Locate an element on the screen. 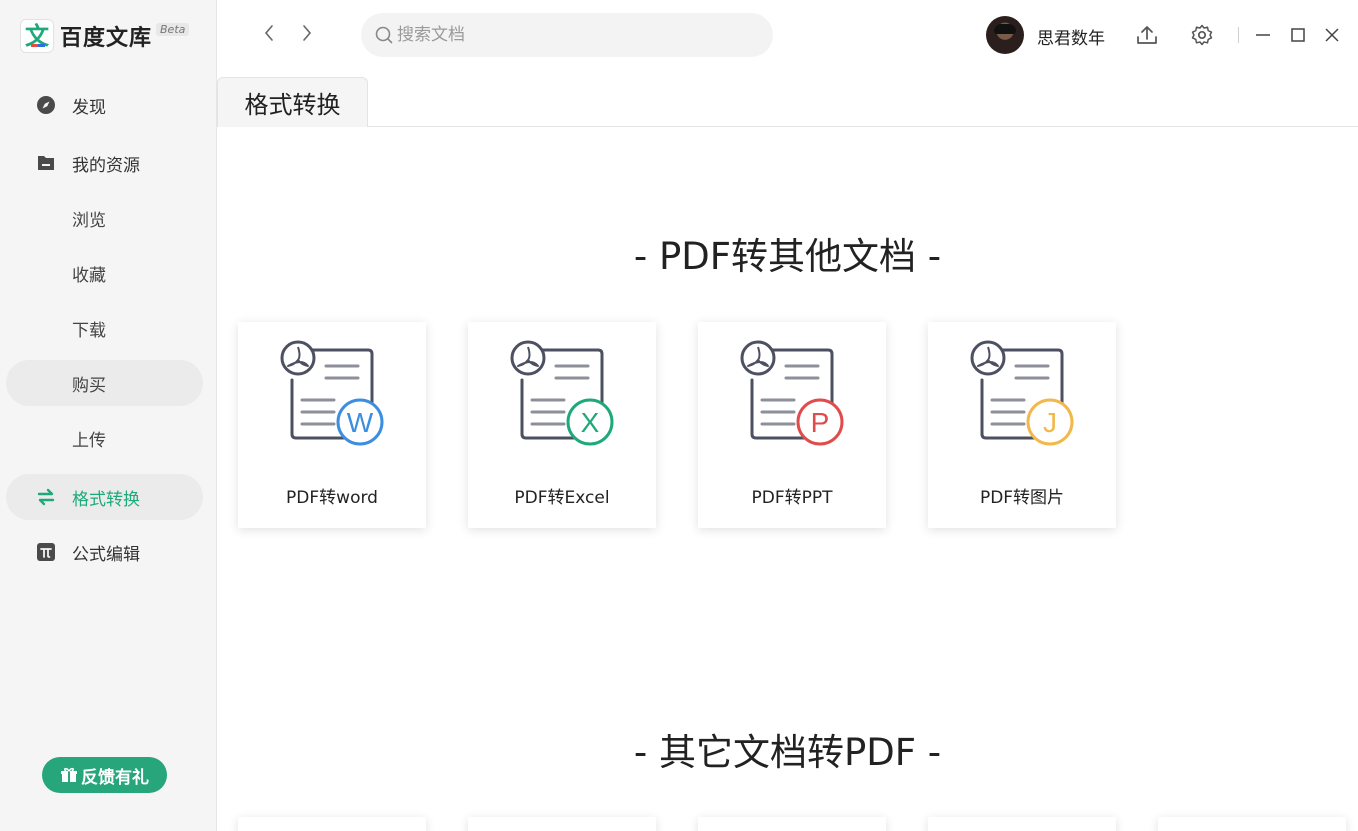  maximize-button is located at coordinates (1298, 35).